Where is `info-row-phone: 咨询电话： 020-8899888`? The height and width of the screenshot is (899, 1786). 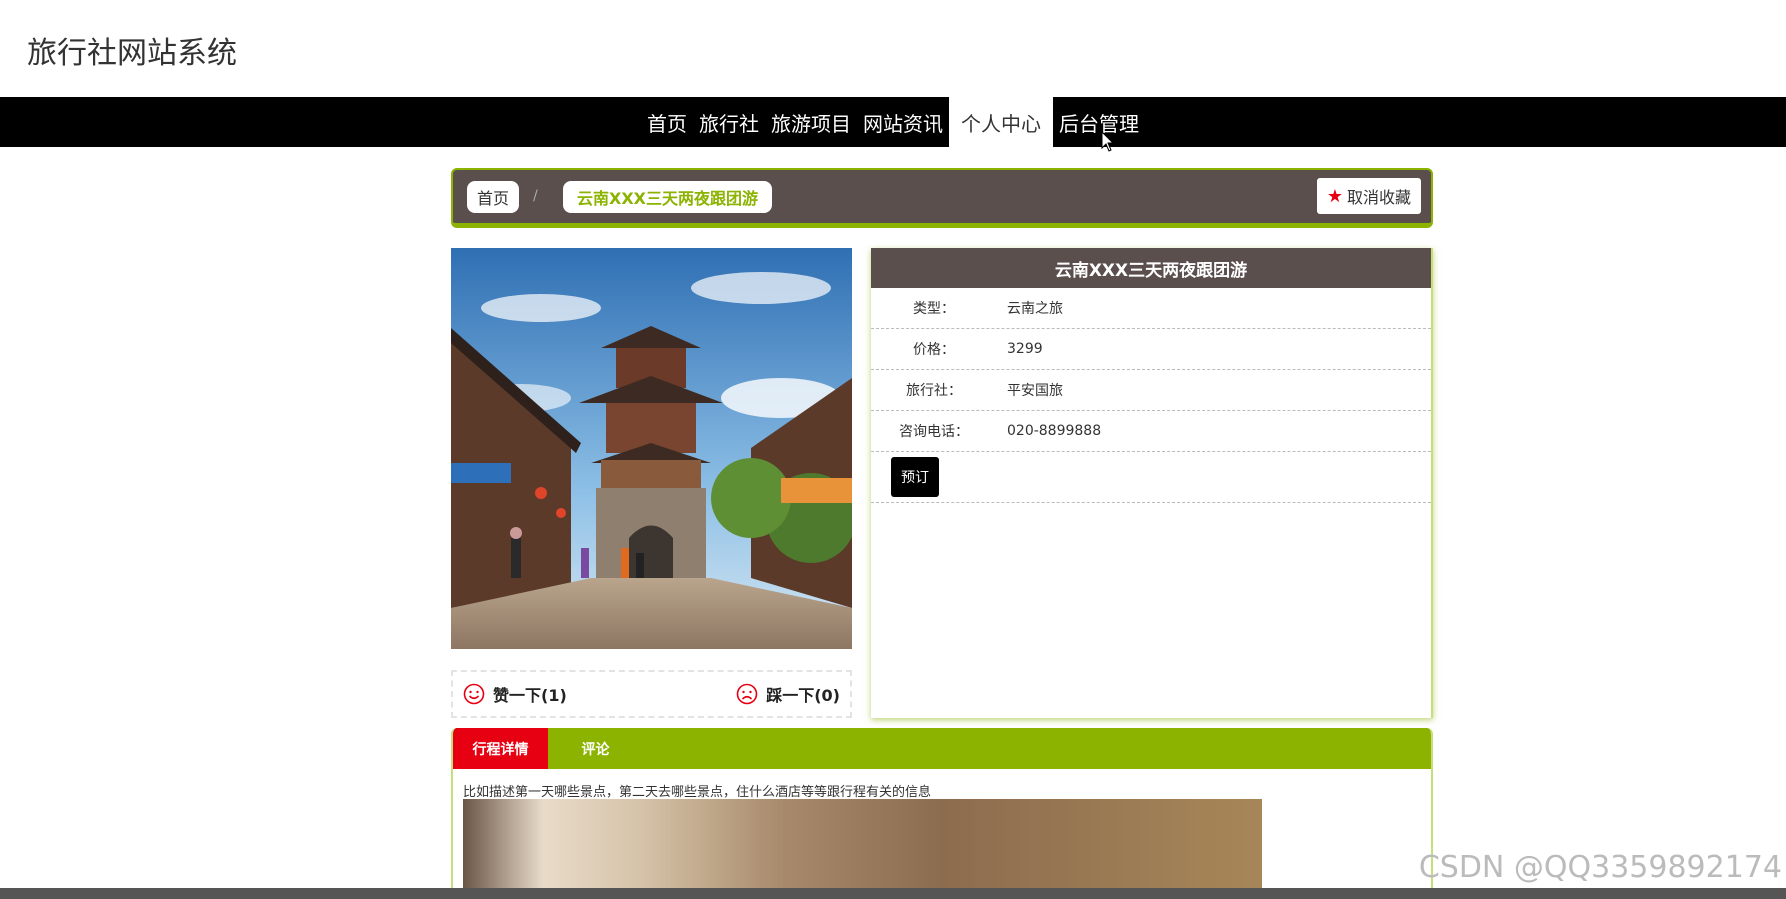 info-row-phone: 咨询电话： 020-8899888 is located at coordinates (1151, 431).